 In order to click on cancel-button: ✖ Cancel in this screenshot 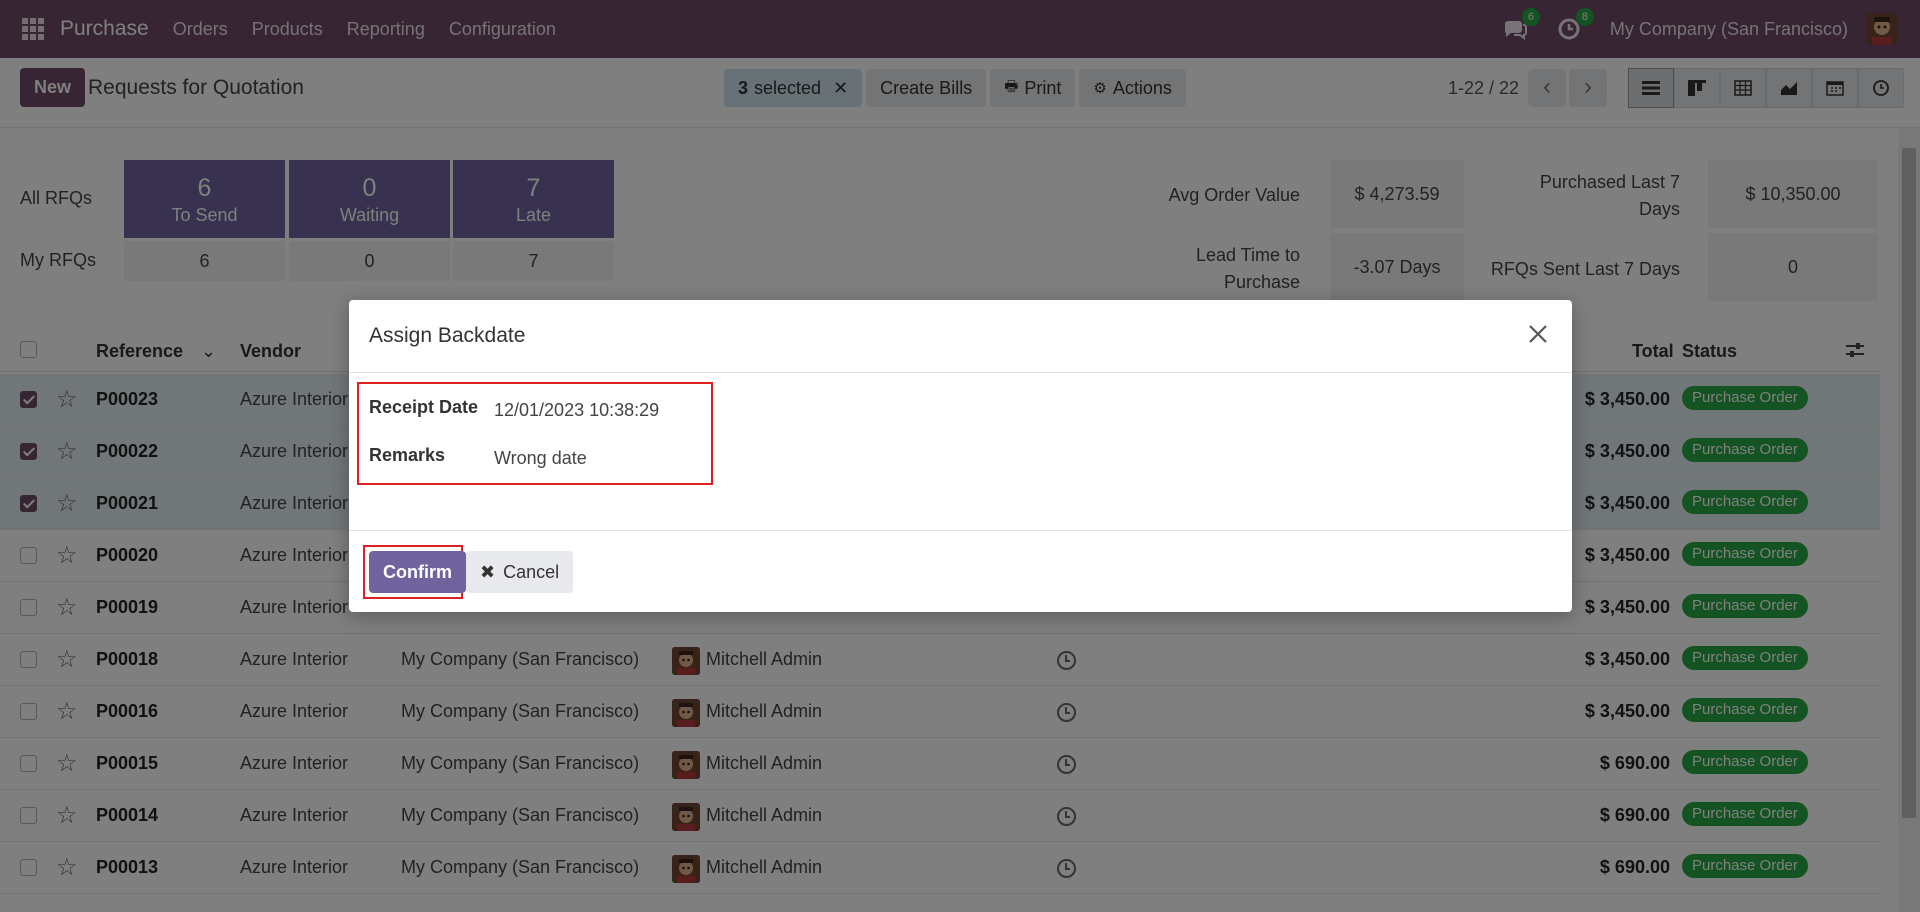, I will do `click(520, 572)`.